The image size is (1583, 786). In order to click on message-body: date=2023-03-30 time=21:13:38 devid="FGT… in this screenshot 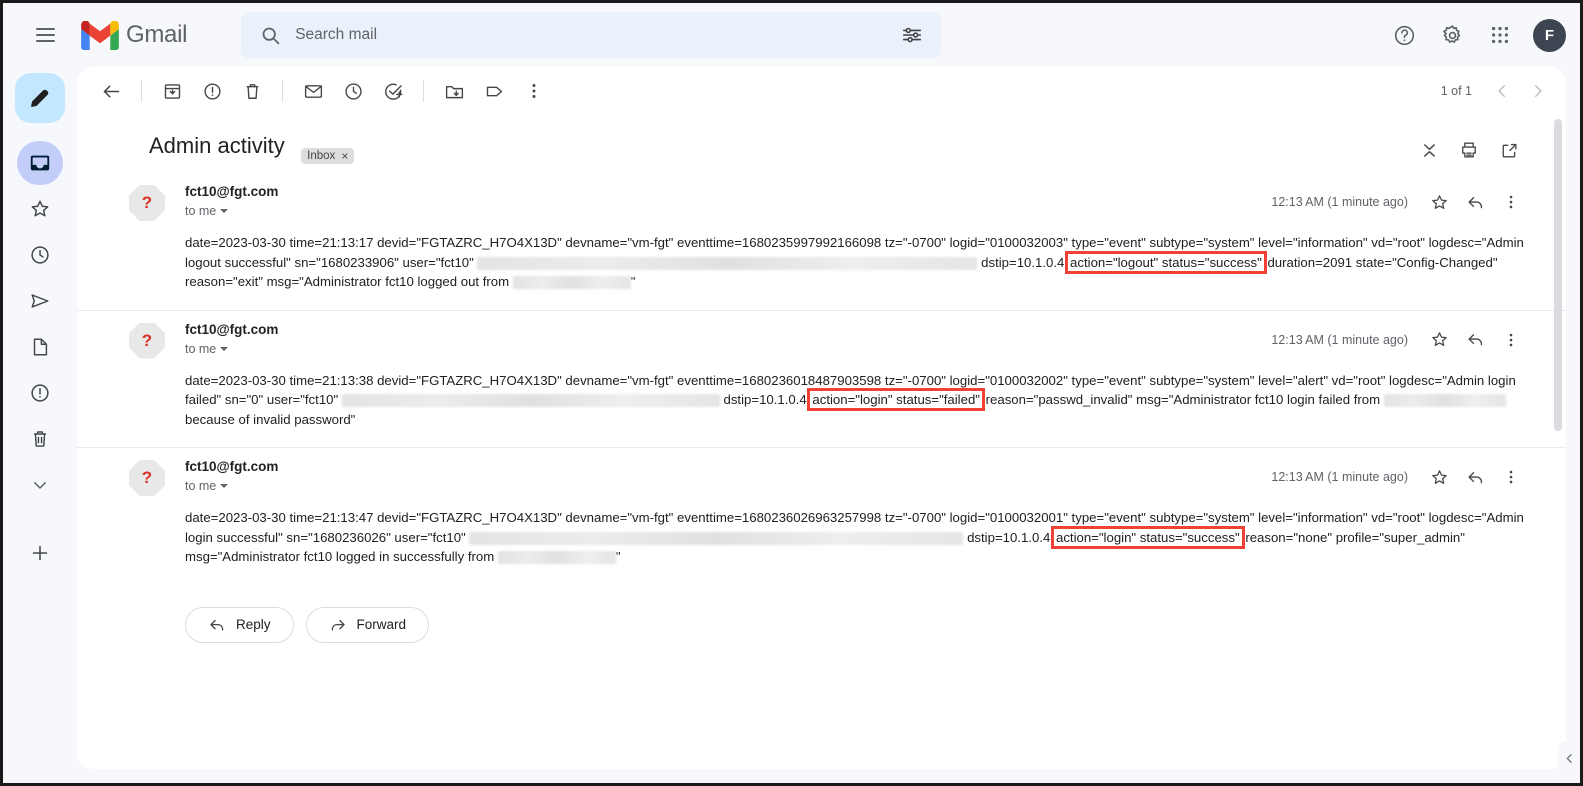, I will do `click(850, 399)`.